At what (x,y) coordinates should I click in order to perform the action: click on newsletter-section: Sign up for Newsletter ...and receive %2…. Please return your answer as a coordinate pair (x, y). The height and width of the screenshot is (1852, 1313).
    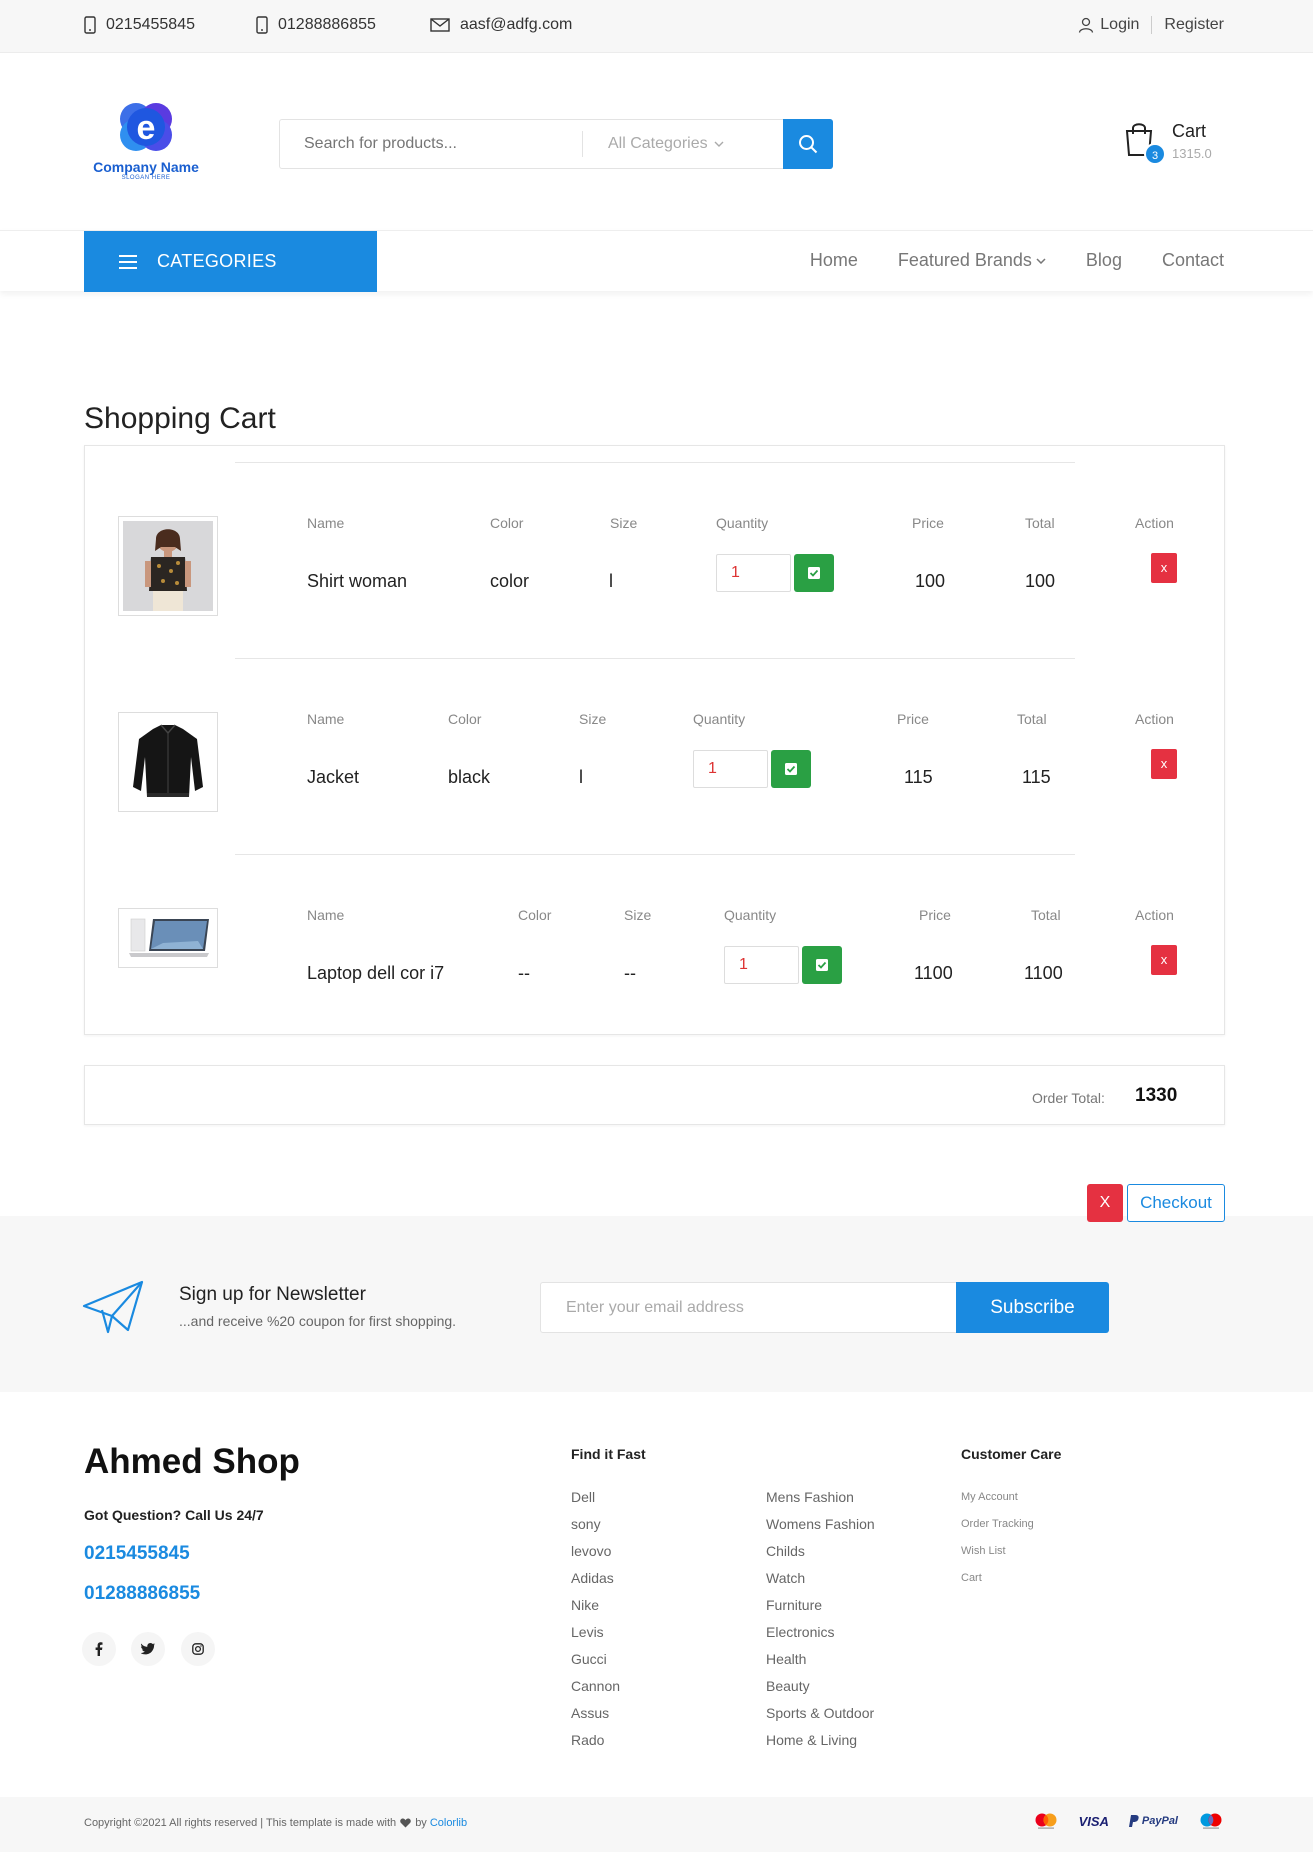
    Looking at the image, I should click on (656, 1304).